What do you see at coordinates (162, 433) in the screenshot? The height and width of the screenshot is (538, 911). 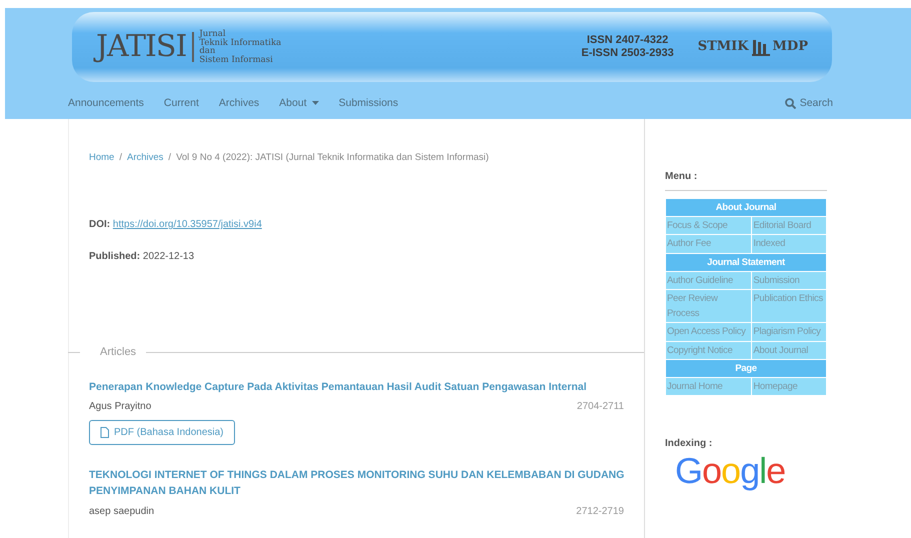 I see `pdf-button: PDF (Bahasa Indonesia)` at bounding box center [162, 433].